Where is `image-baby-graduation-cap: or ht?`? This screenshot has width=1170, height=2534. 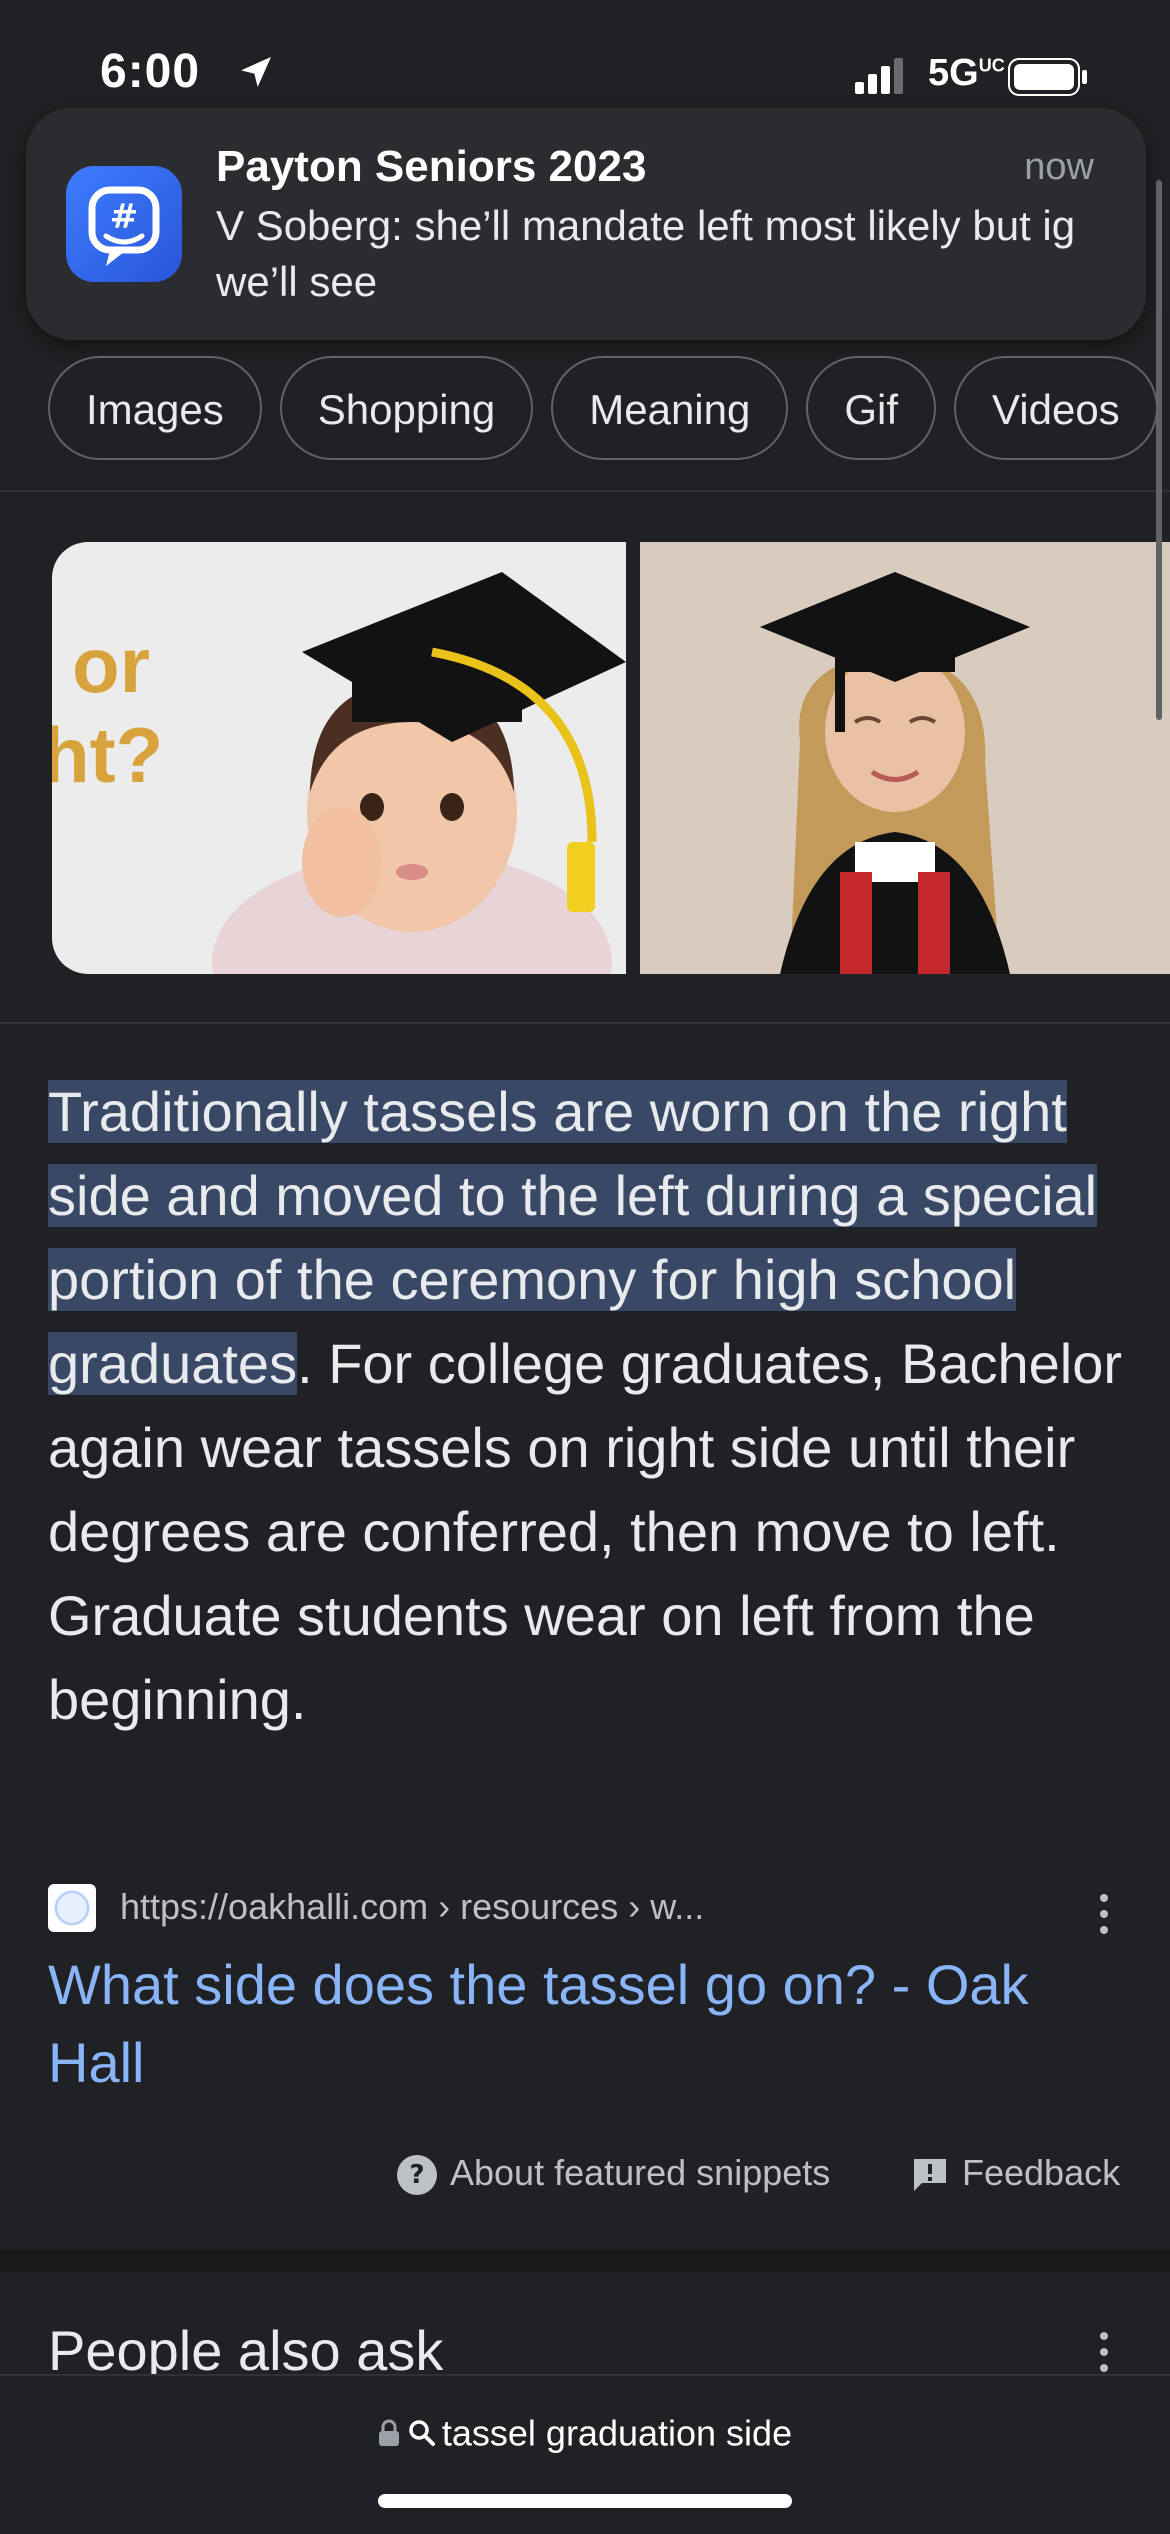 image-baby-graduation-cap: or ht? is located at coordinates (339, 758).